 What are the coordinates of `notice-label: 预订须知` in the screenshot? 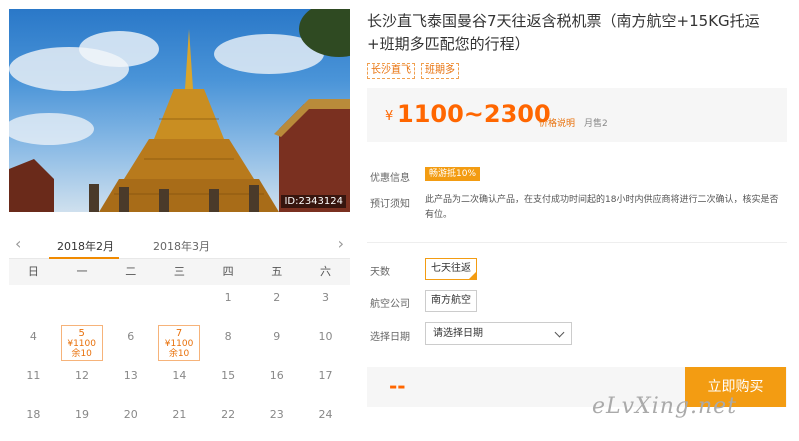 It's located at (390, 204).